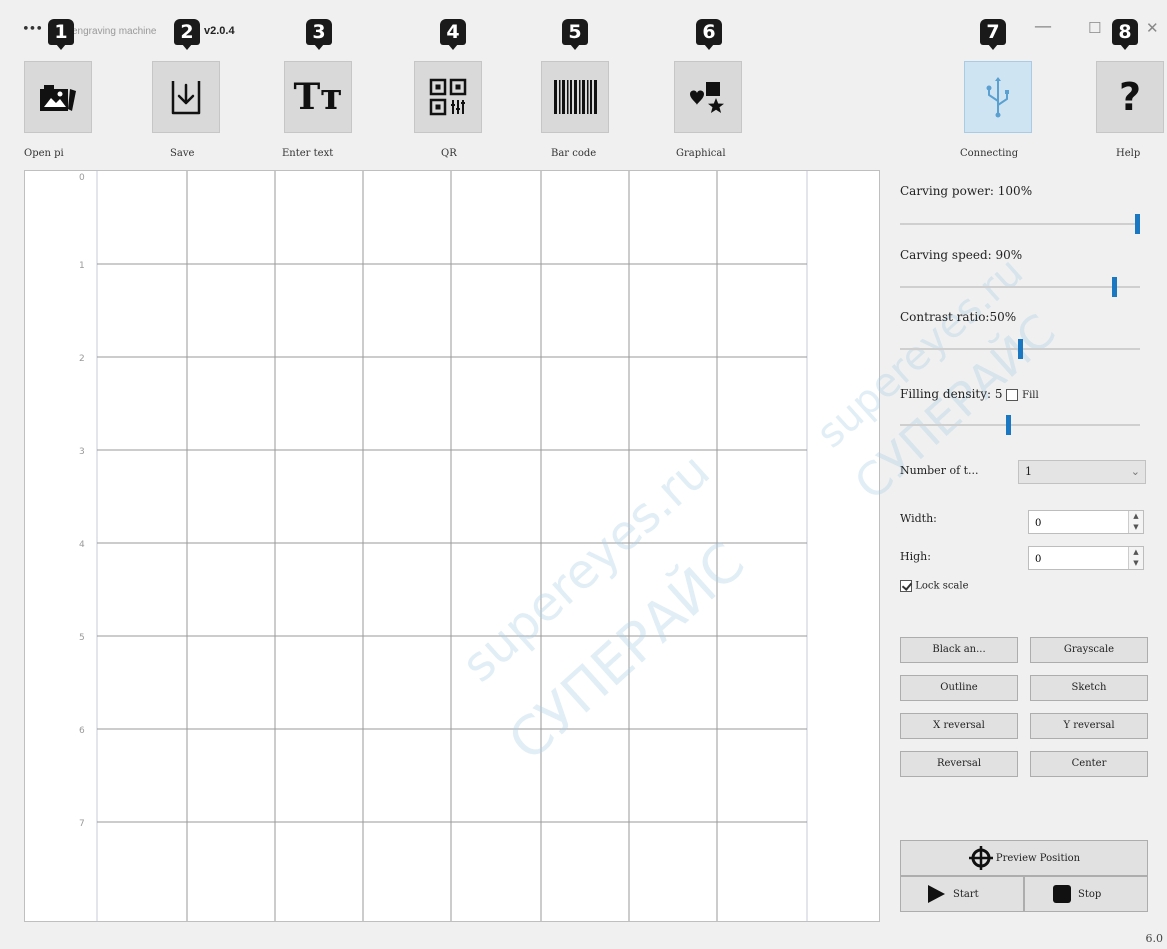 The height and width of the screenshot is (949, 1167). Describe the element at coordinates (1079, 523) in the screenshot. I see `width-input` at that location.